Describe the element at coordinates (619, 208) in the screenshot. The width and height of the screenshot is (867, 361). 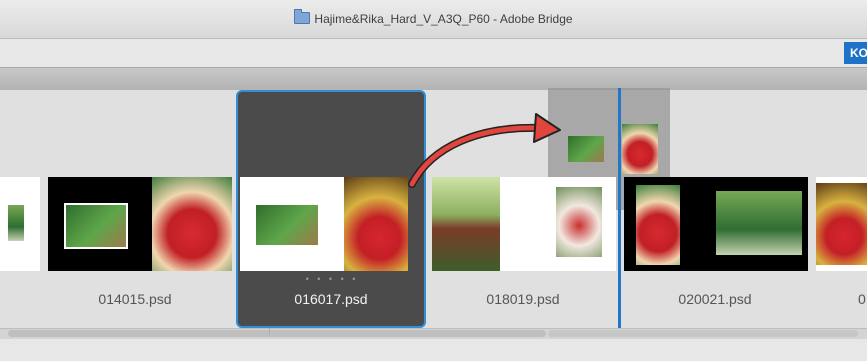
I see `drop-insertion-indicator` at that location.